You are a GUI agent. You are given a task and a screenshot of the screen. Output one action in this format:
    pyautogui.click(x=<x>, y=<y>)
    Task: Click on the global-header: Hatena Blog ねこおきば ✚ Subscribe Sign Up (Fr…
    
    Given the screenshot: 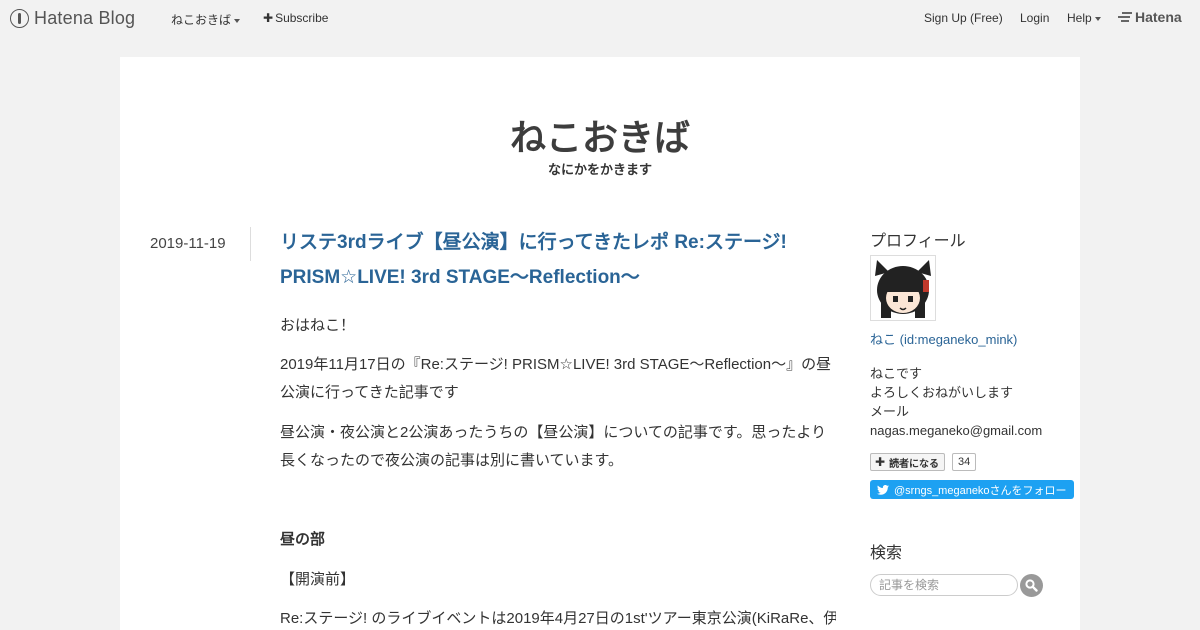 What is the action you would take?
    pyautogui.click(x=600, y=18)
    